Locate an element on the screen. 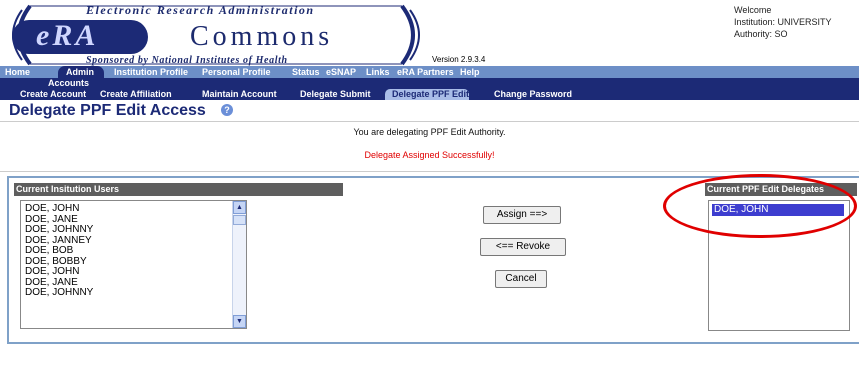 This screenshot has height=379, width=859. message-divider is located at coordinates (429, 171).